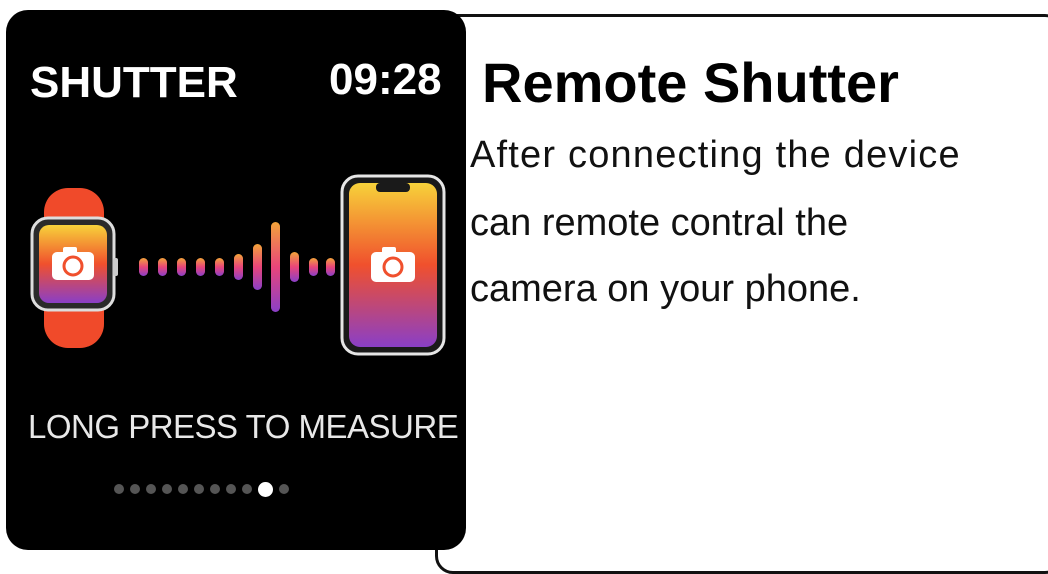 This screenshot has width=1048, height=574. I want to click on watch-icon, so click(74, 268).